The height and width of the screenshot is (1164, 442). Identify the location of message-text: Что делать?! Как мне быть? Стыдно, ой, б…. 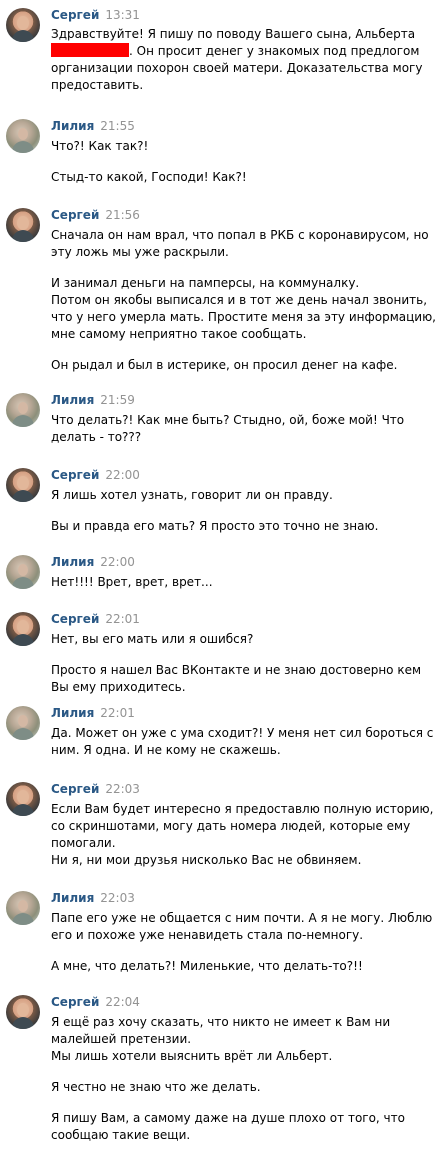
(246, 429).